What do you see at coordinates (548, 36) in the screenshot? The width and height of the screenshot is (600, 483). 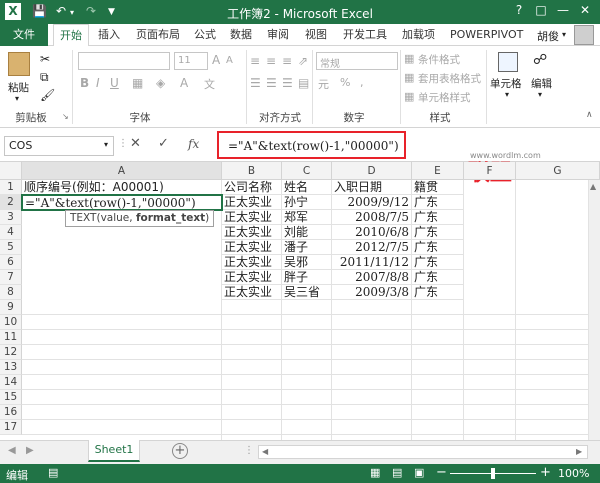 I see `user-name: 胡俊` at bounding box center [548, 36].